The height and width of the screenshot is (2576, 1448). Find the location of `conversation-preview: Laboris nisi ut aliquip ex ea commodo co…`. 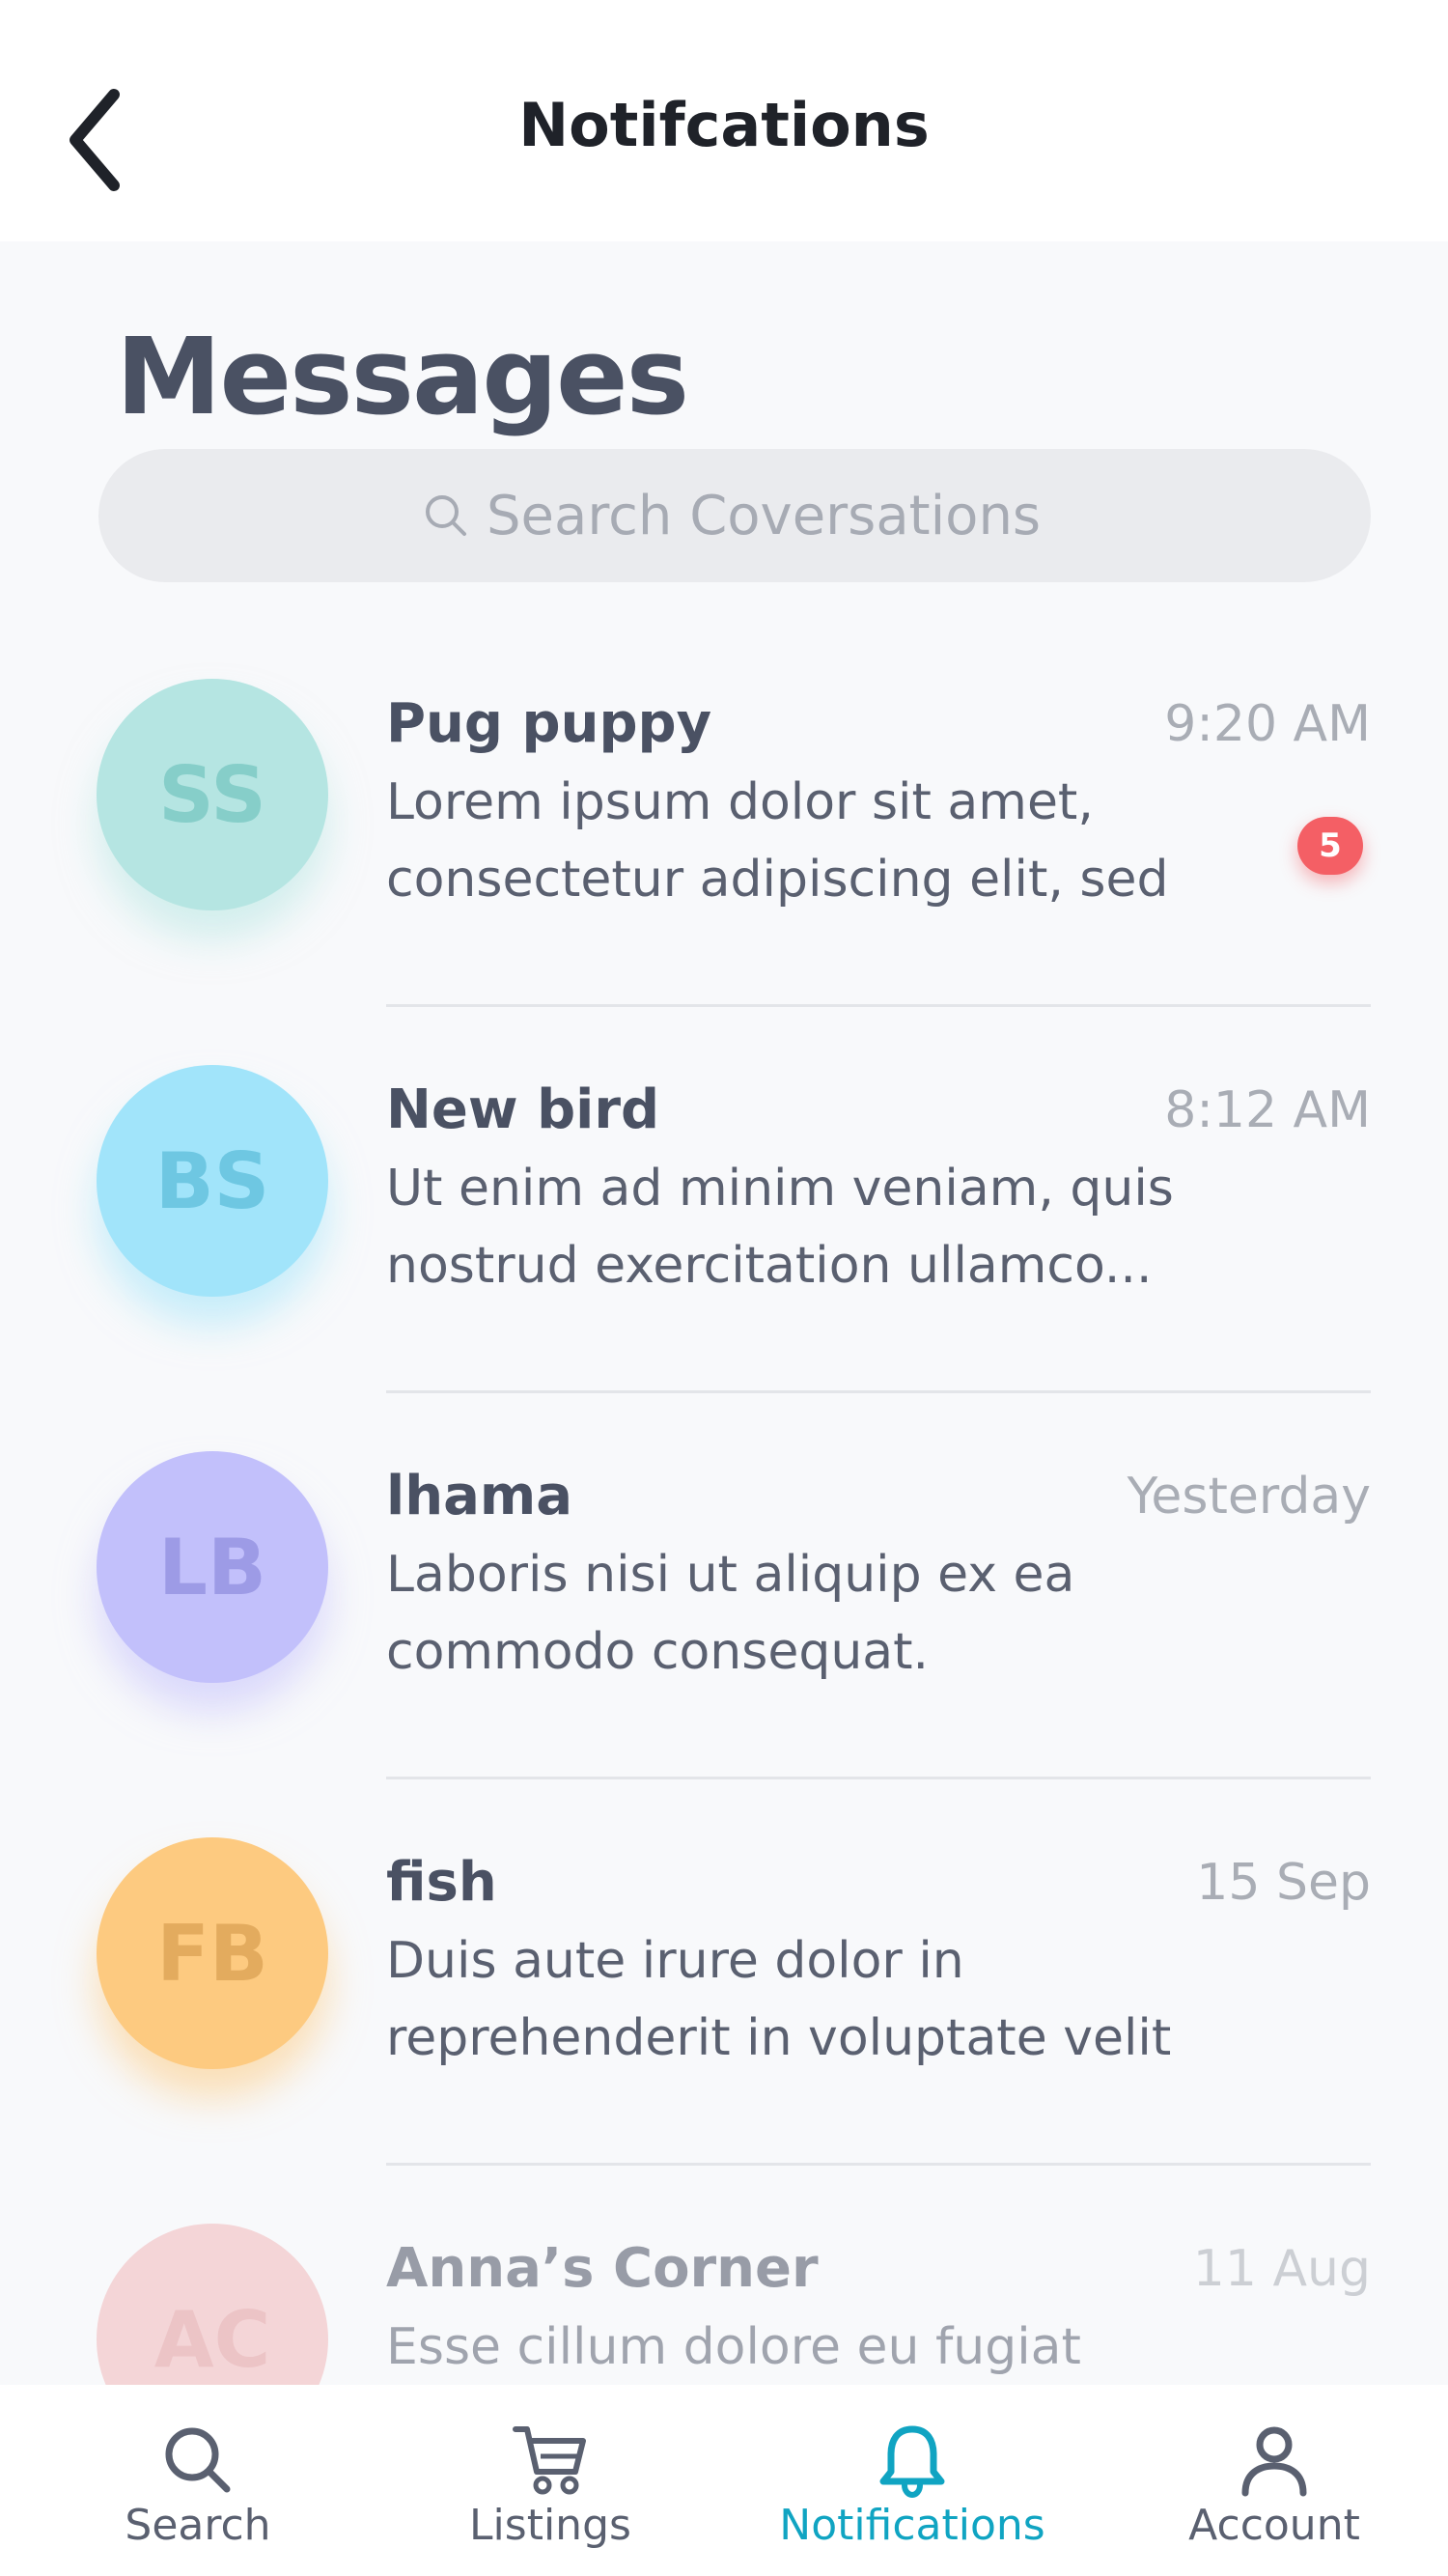

conversation-preview: Laboris nisi ut aliquip ex ea commodo co… is located at coordinates (782, 1614).